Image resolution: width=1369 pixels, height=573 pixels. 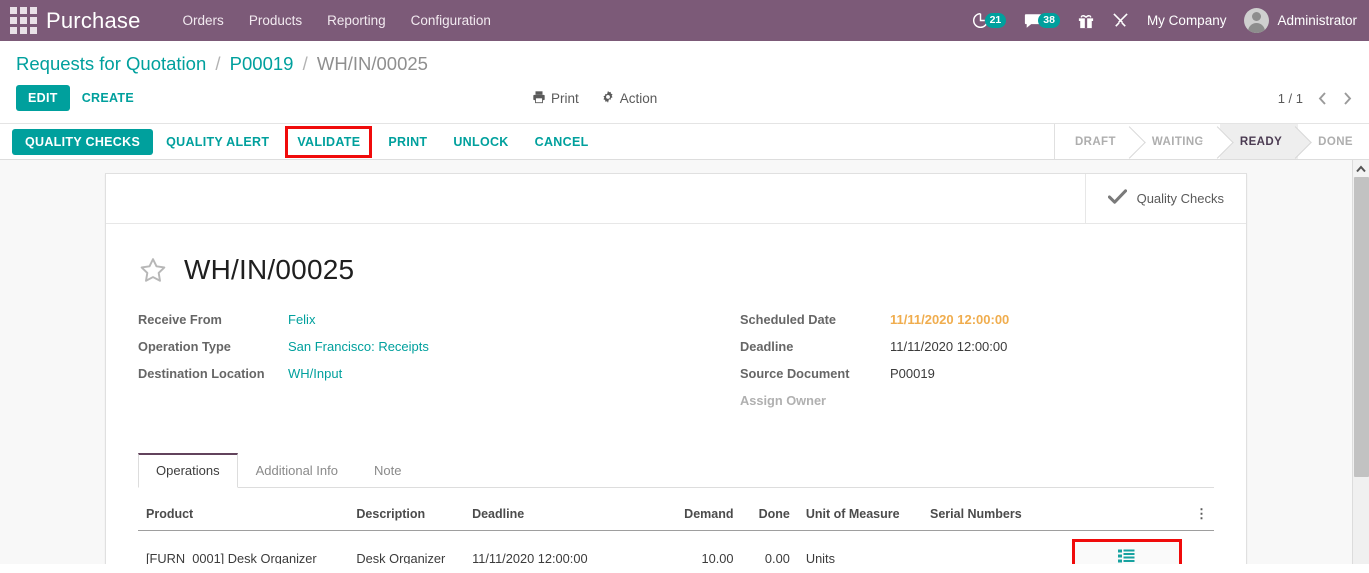 What do you see at coordinates (406, 547) in the screenshot?
I see `cell-description: Desk Organizer` at bounding box center [406, 547].